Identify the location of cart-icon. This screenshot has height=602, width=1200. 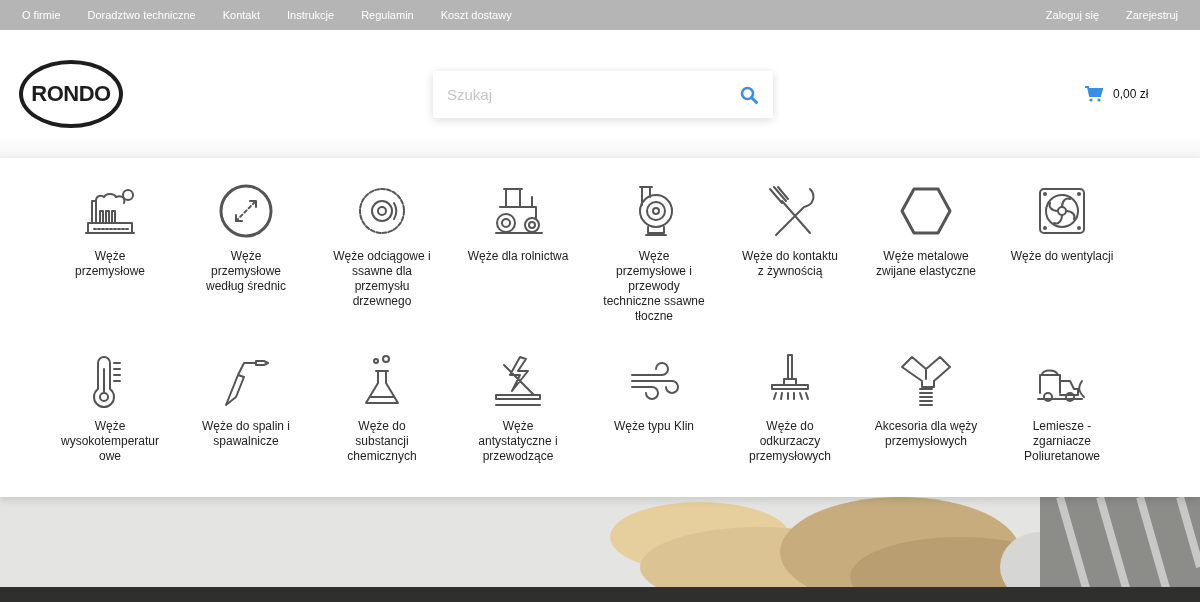
(1094, 94).